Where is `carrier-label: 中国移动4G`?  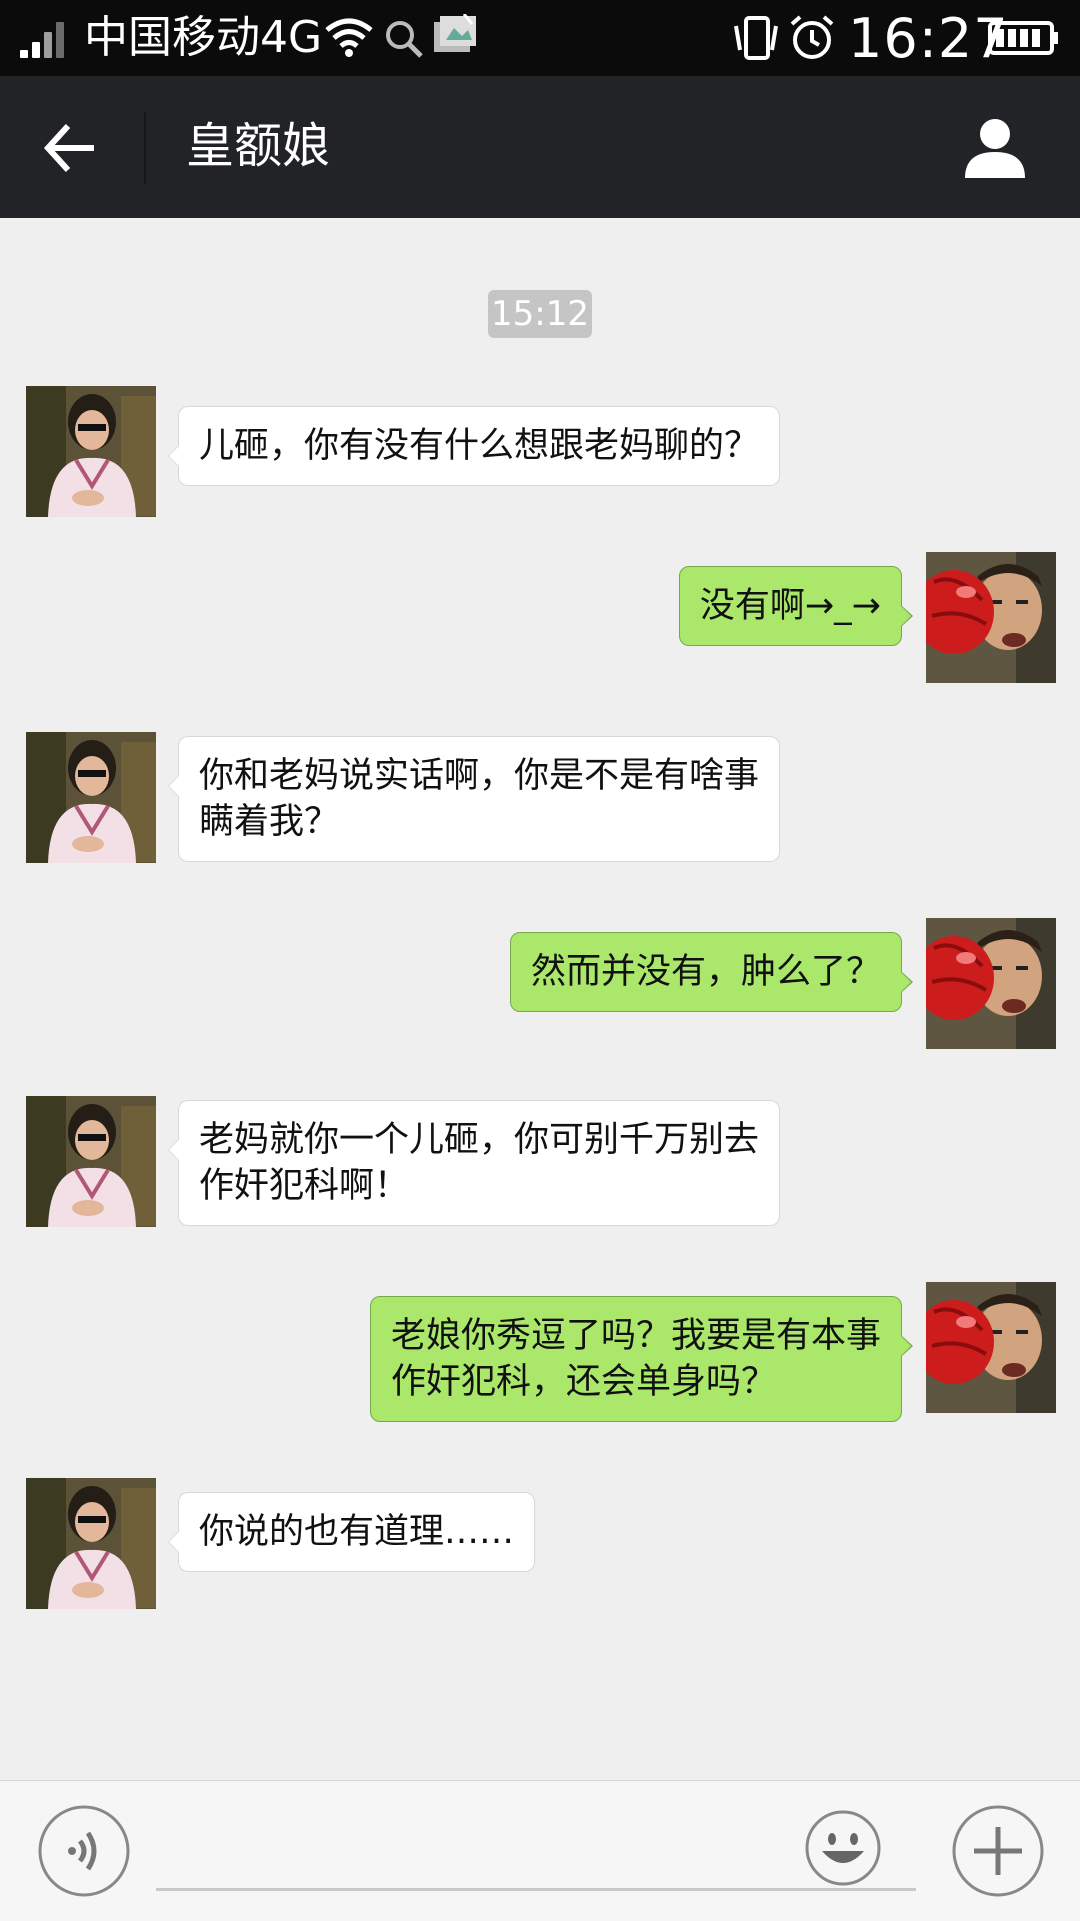
carrier-label: 中国移动4G is located at coordinates (203, 37).